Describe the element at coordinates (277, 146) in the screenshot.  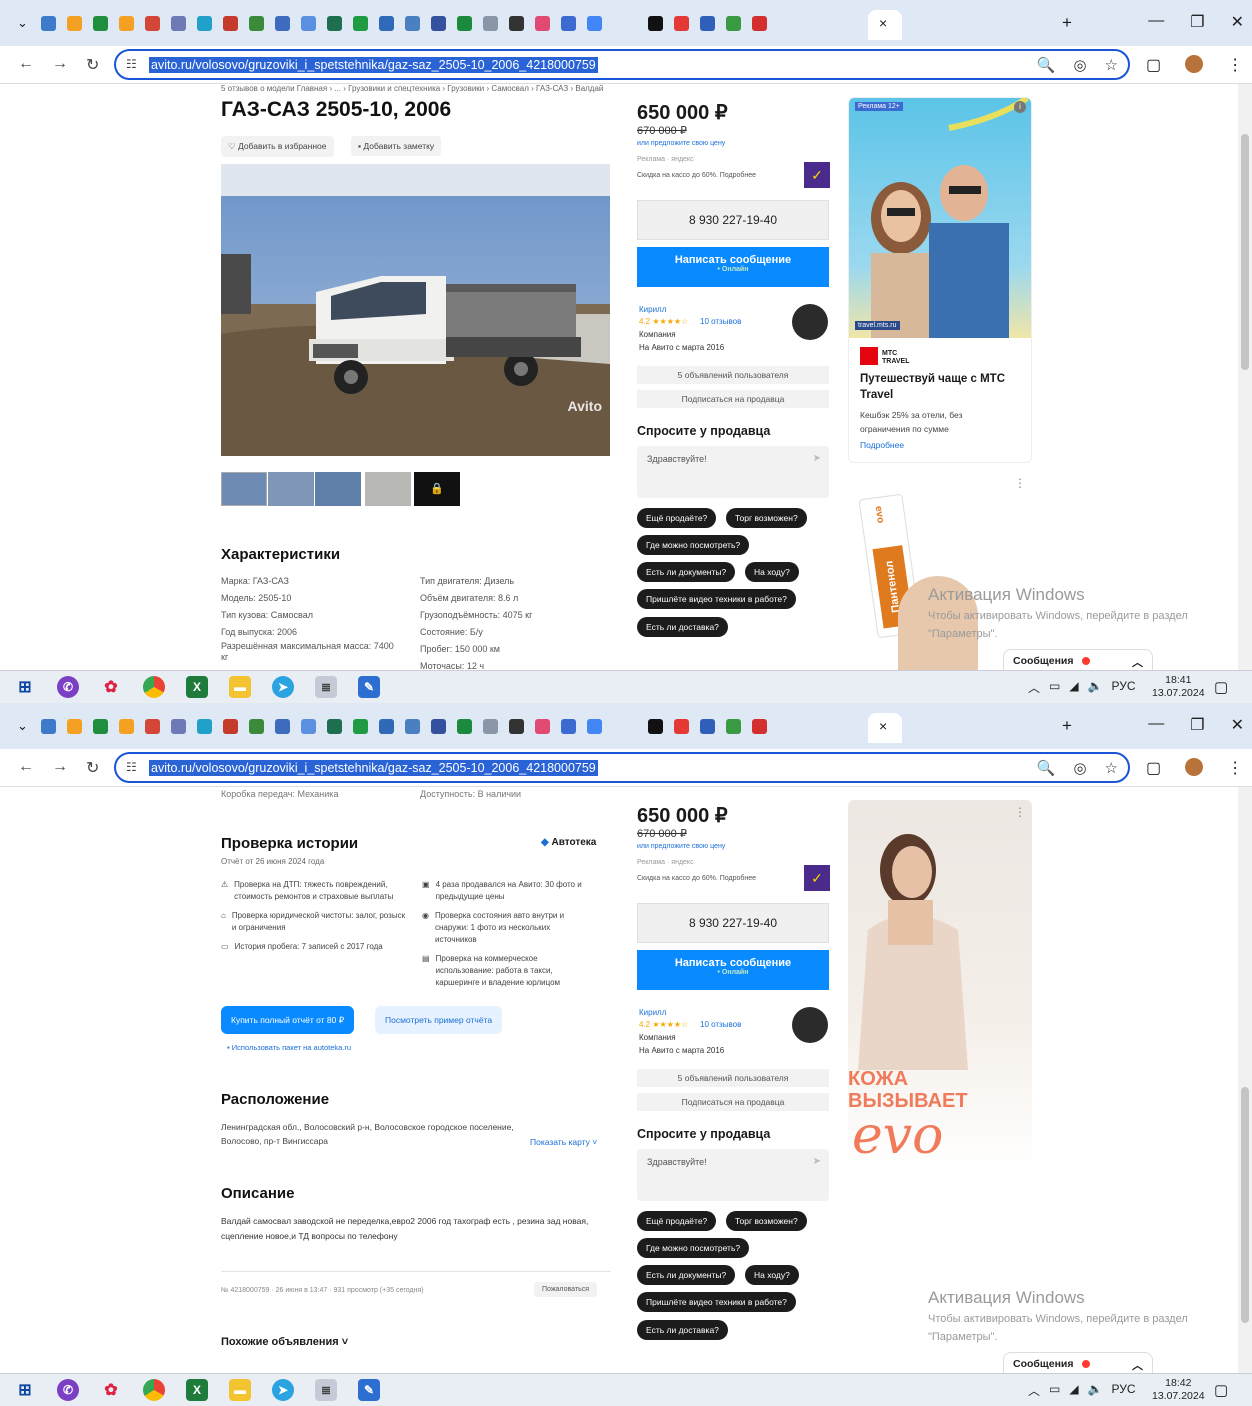
I see `add-favorite-button: ♡ Добавить в избранное` at that location.